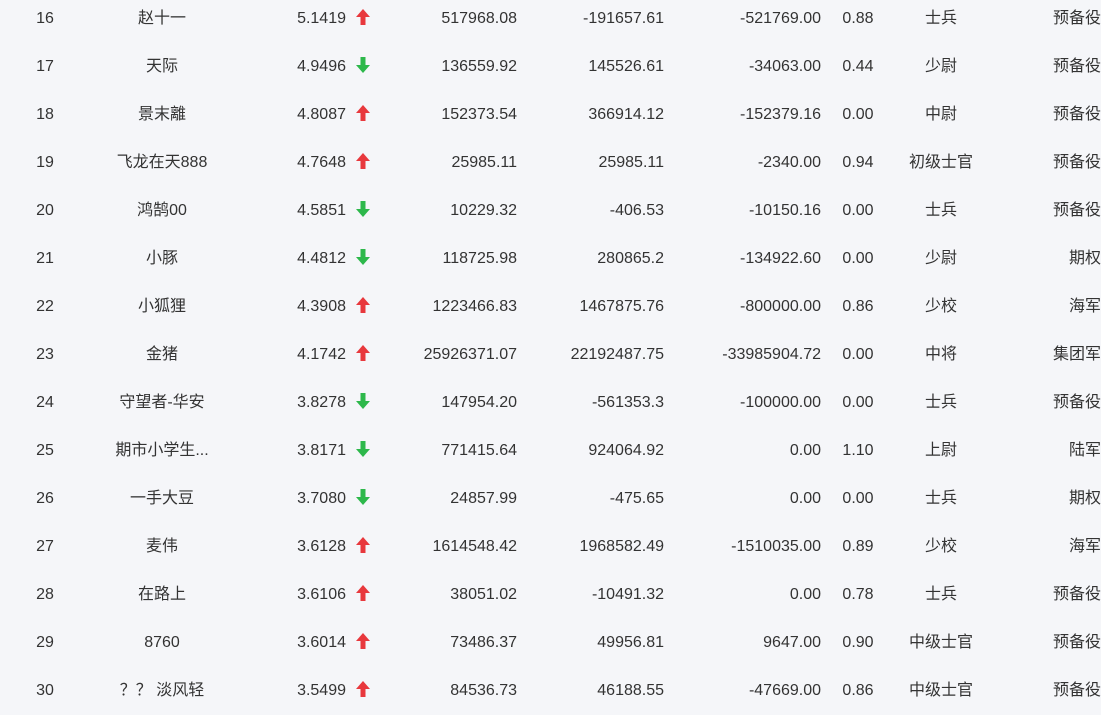  What do you see at coordinates (161, 66) in the screenshot?
I see `trader-name-cell: 天际` at bounding box center [161, 66].